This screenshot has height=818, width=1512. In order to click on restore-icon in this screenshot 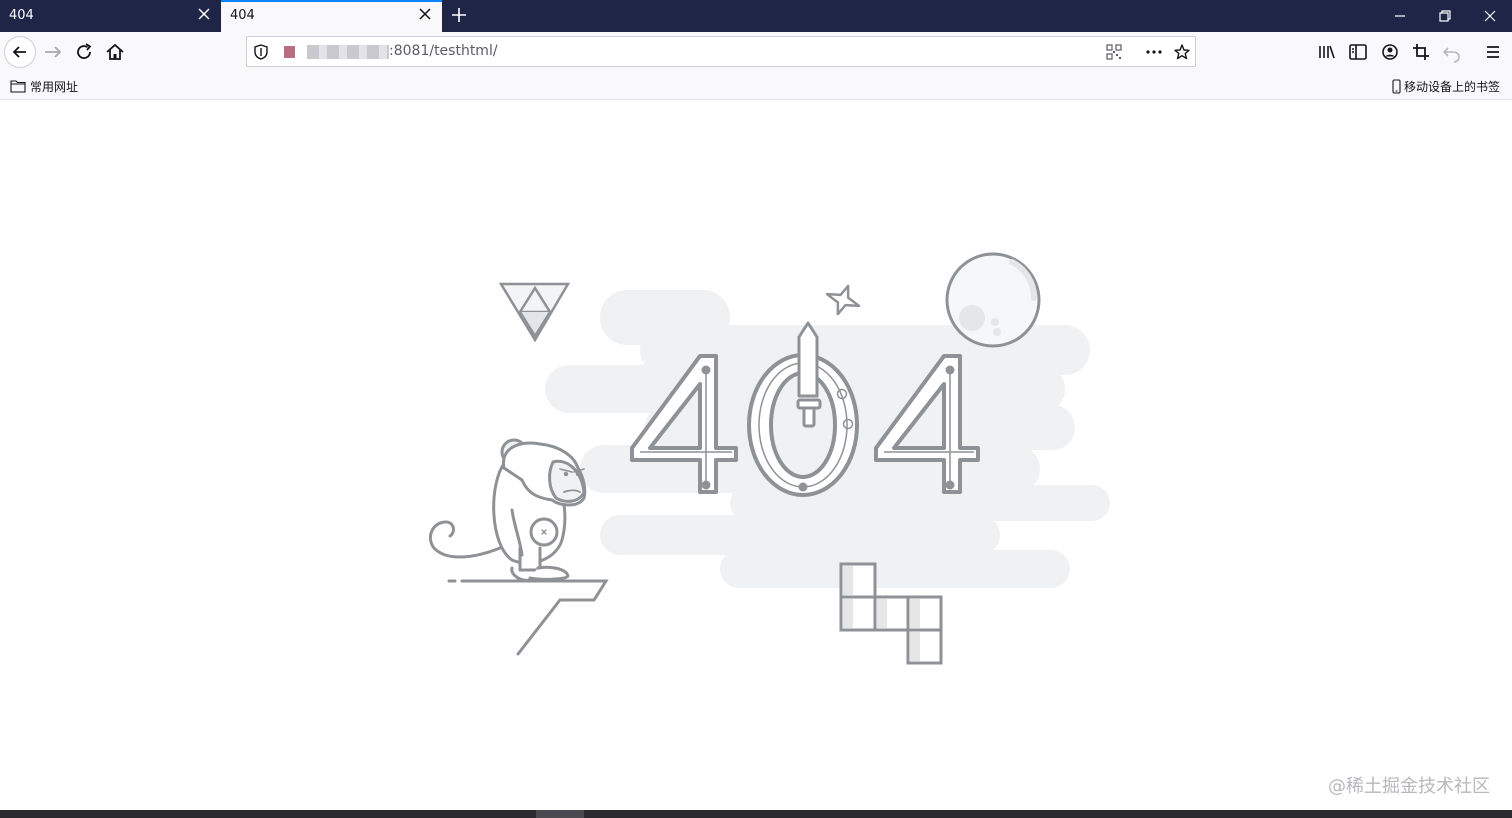, I will do `click(1445, 16)`.